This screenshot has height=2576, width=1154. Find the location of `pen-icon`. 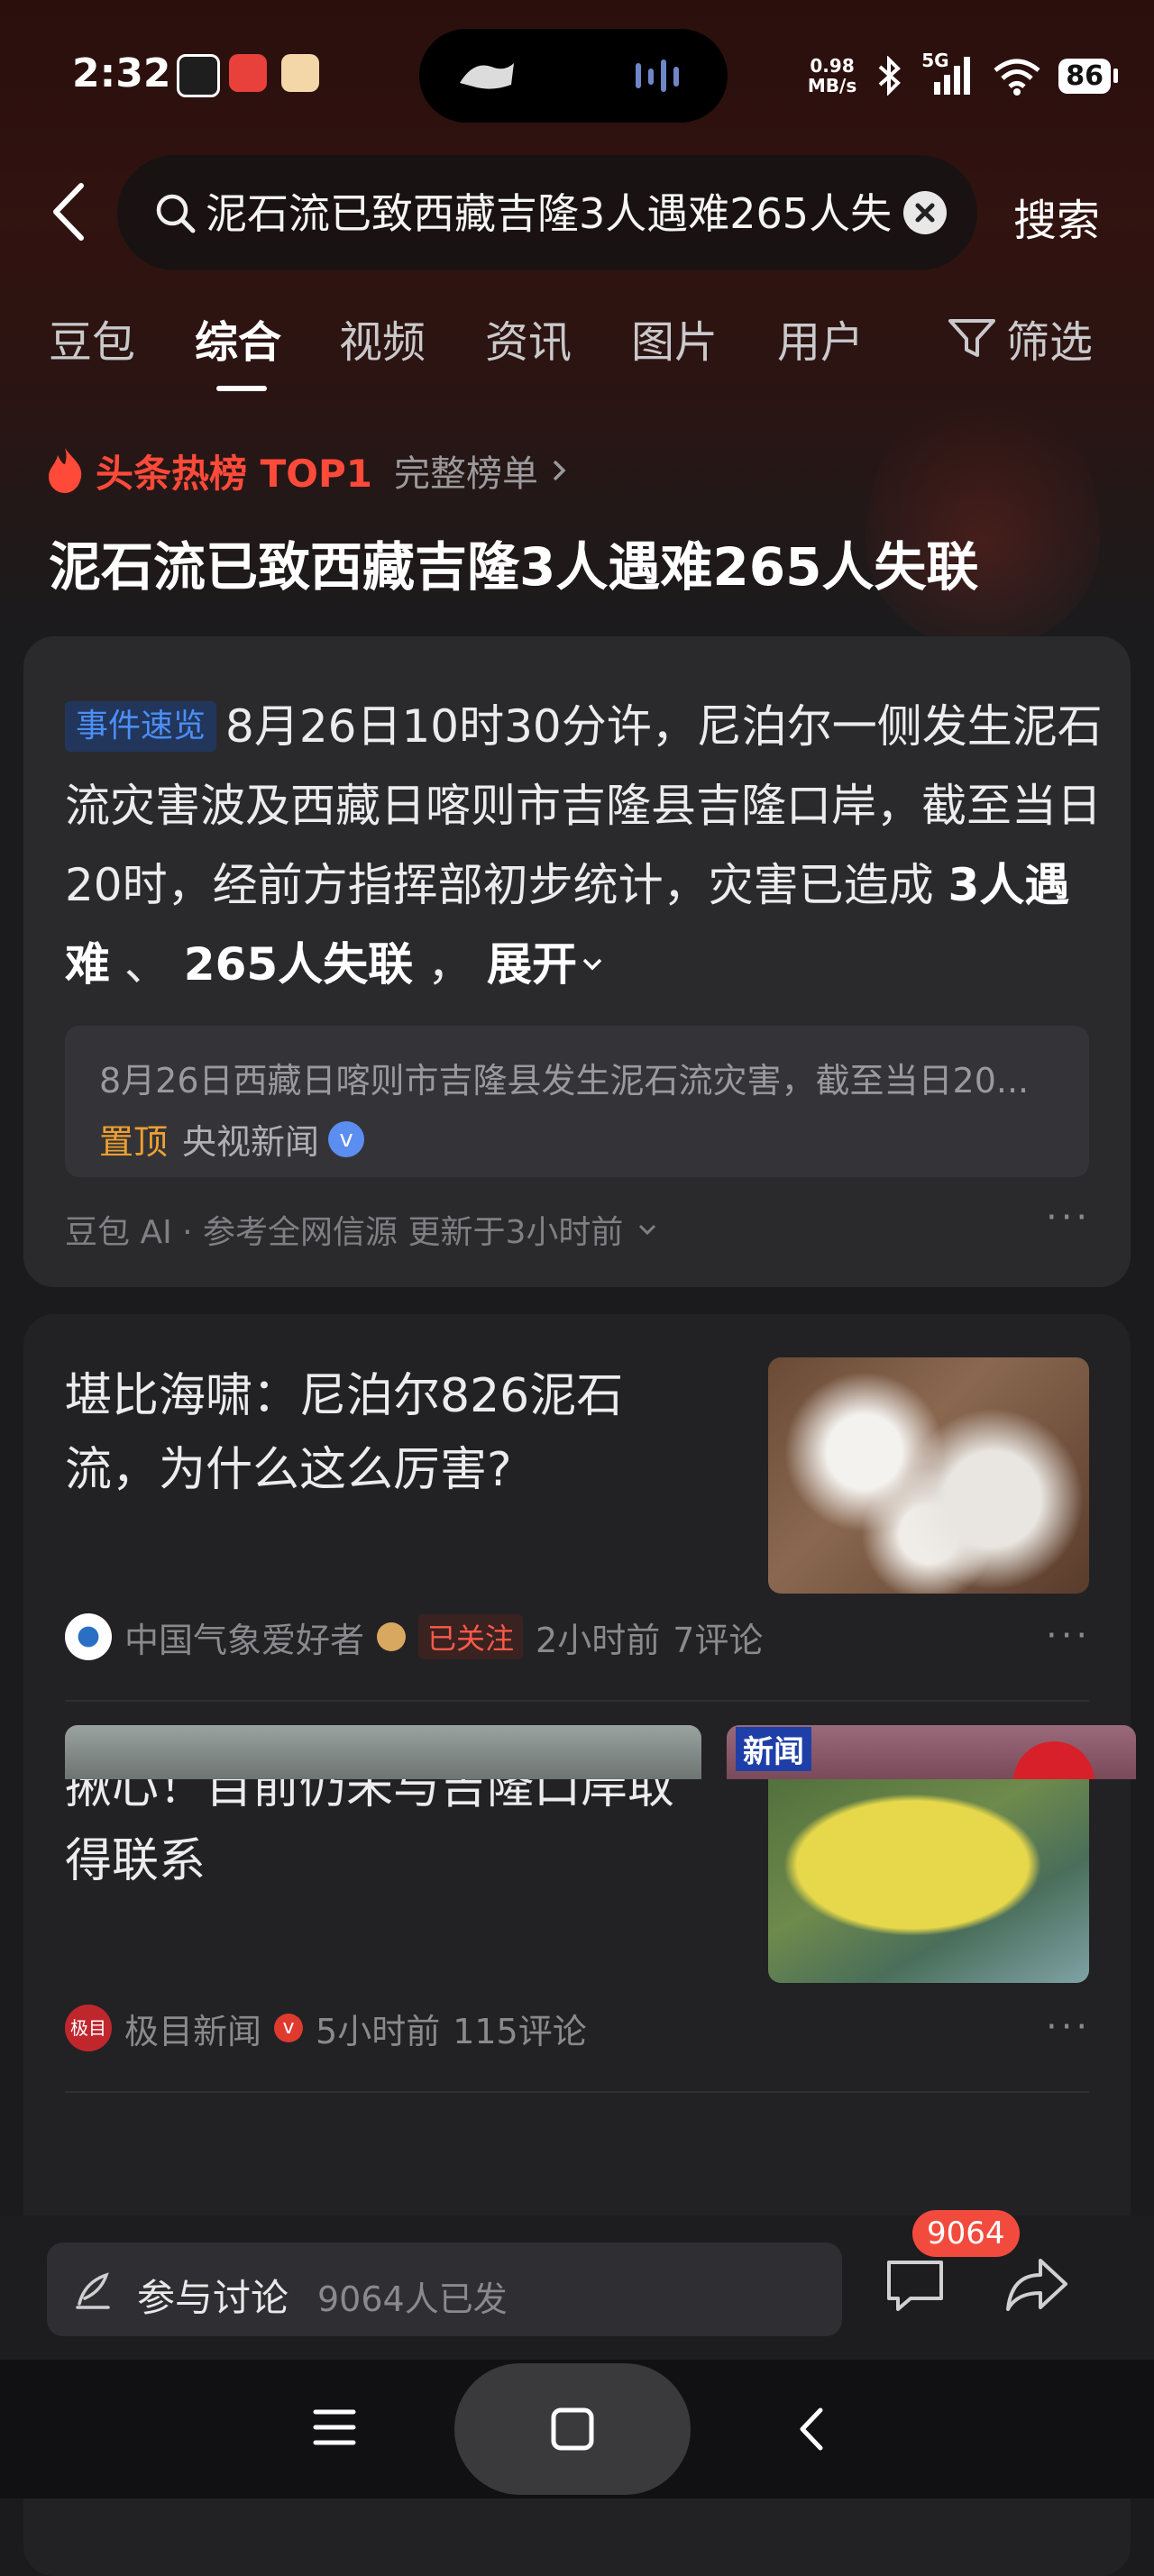

pen-icon is located at coordinates (93, 2290).